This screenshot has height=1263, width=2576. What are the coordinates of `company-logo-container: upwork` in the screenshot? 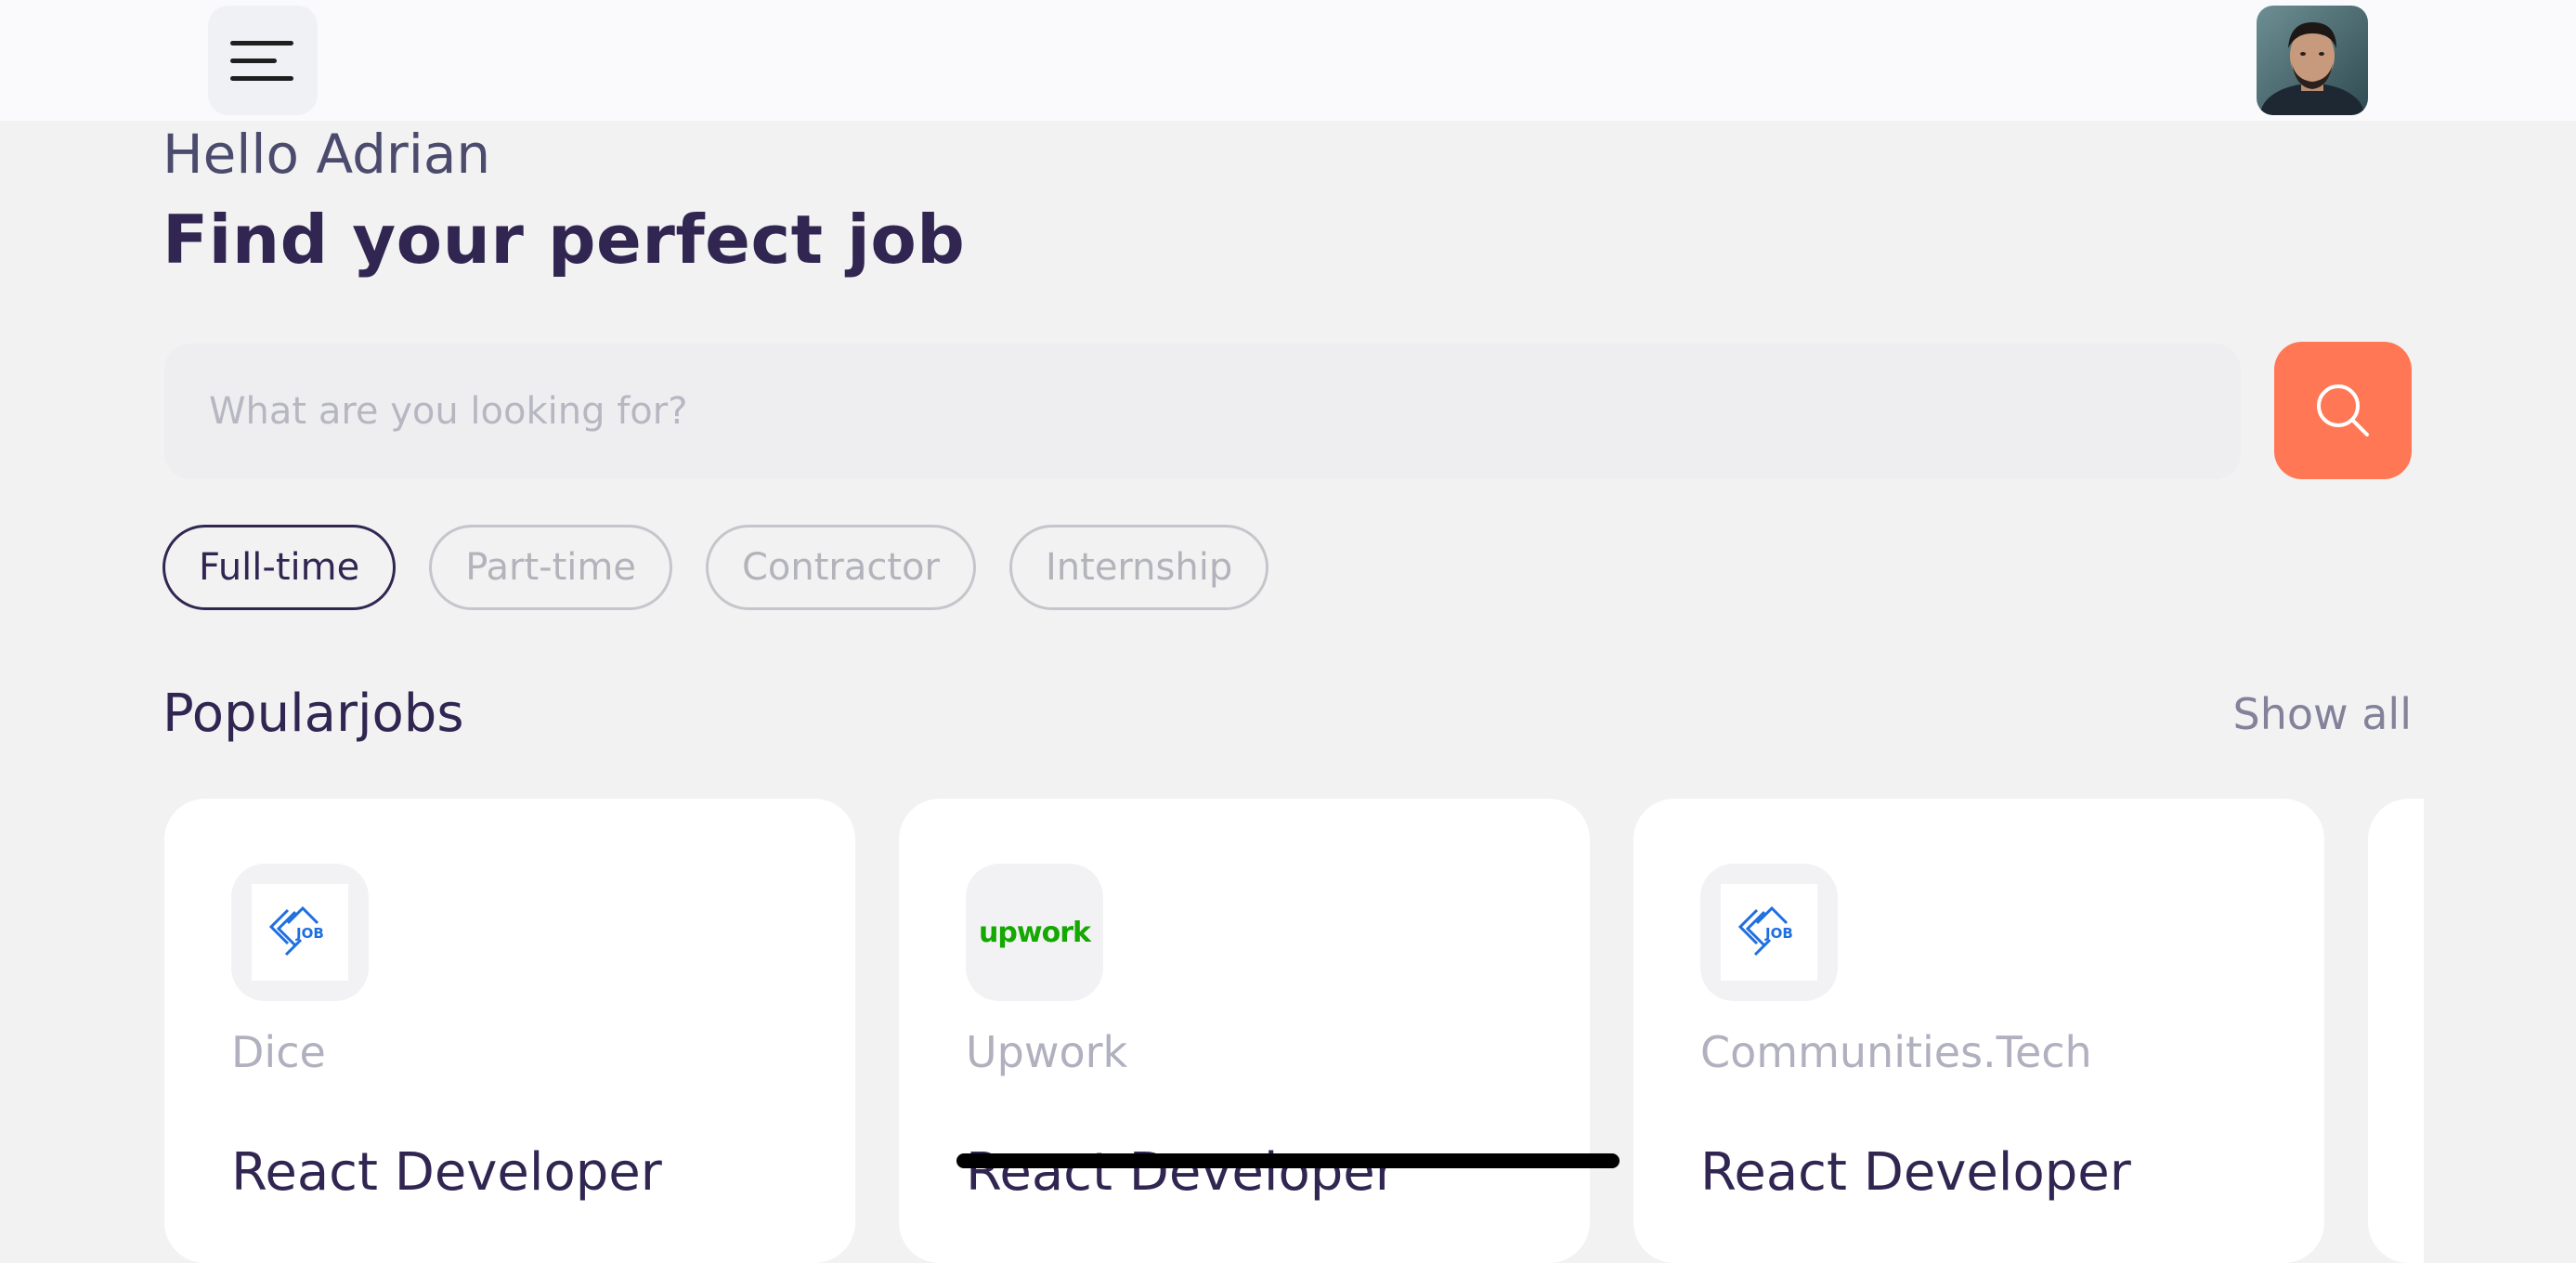 It's located at (1034, 932).